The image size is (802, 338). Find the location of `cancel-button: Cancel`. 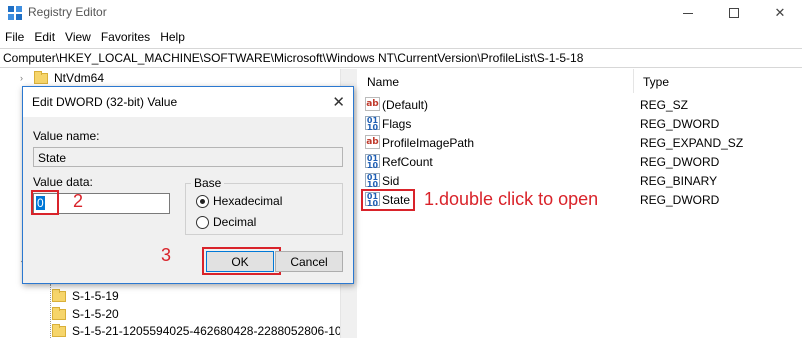

cancel-button: Cancel is located at coordinates (309, 261).